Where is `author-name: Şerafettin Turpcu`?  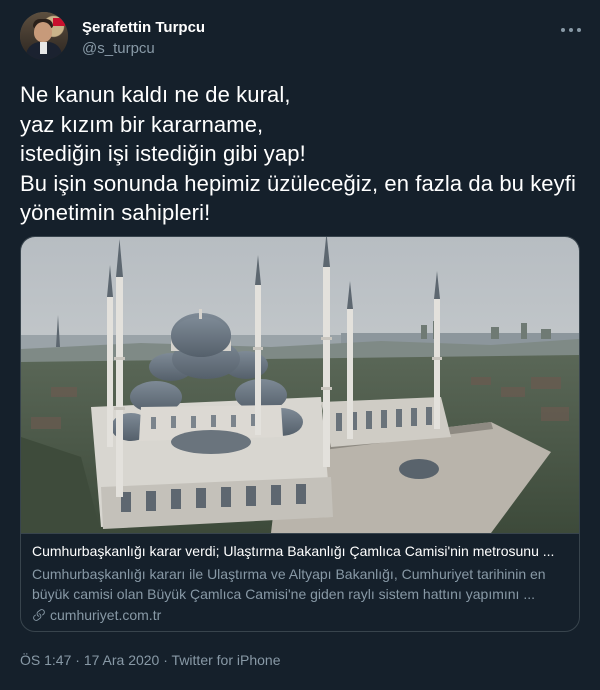 author-name: Şerafettin Turpcu is located at coordinates (143, 27).